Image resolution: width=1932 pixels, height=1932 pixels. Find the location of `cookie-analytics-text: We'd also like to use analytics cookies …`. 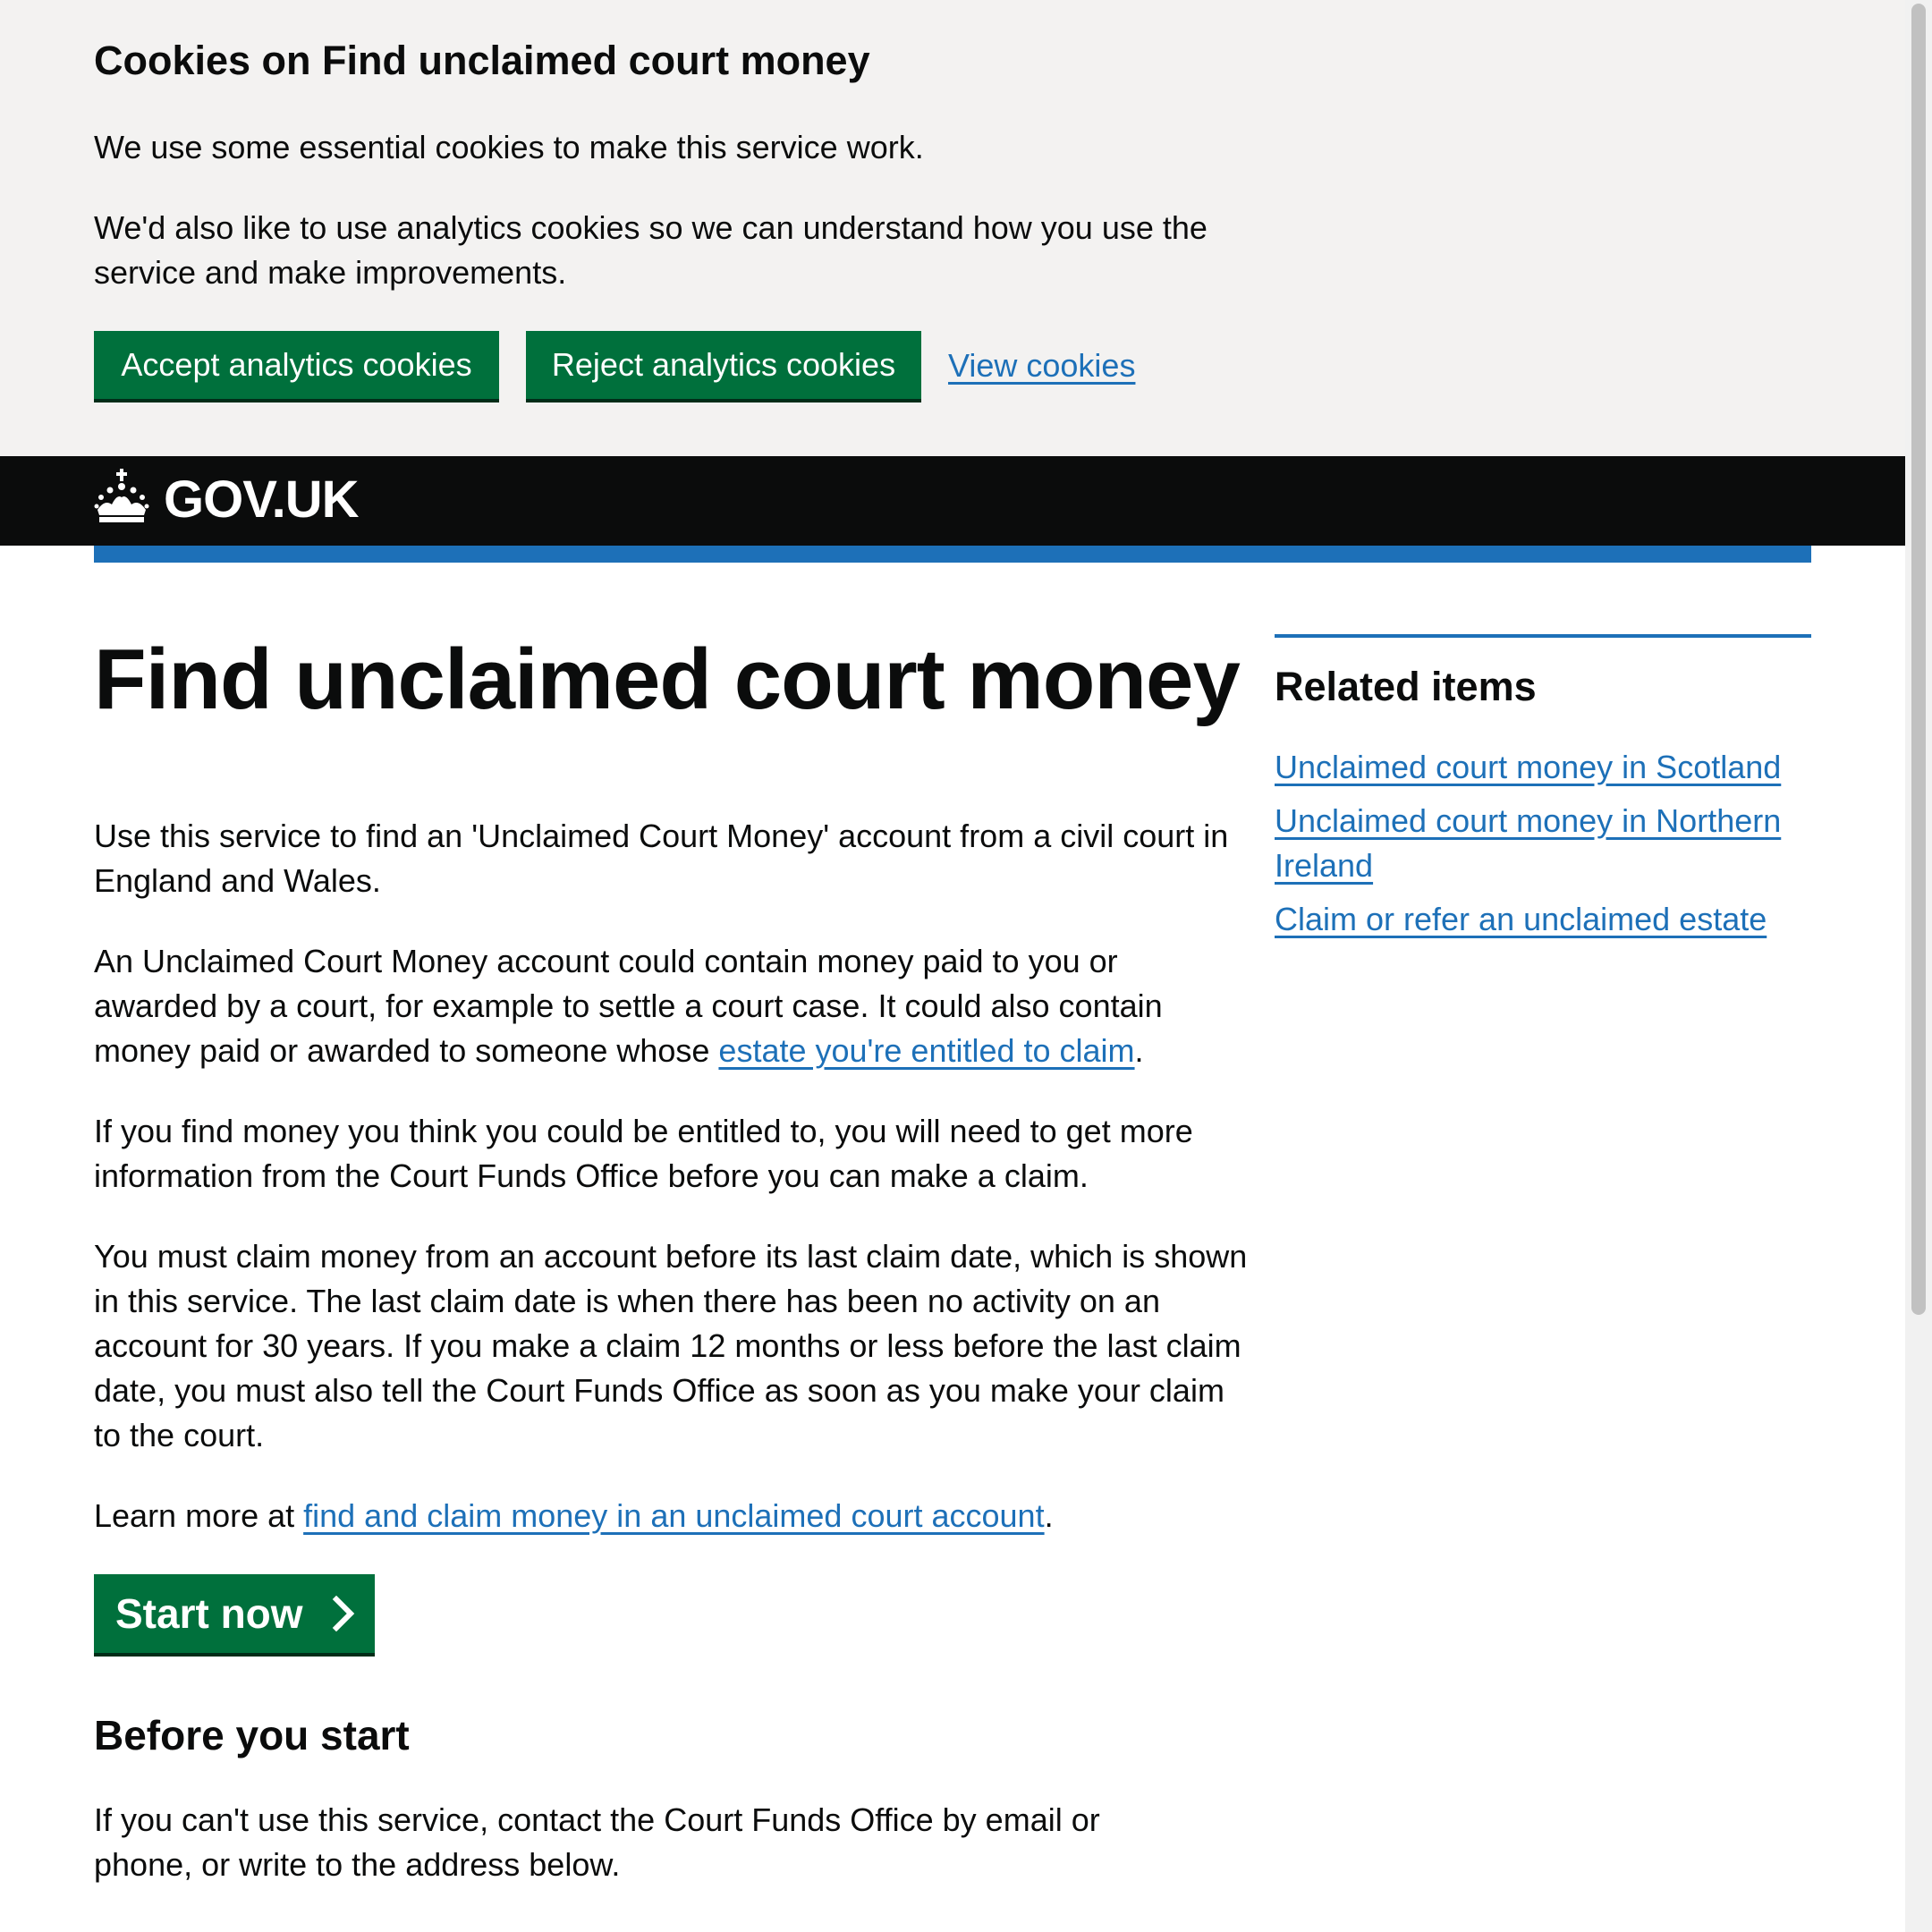

cookie-analytics-text: We'd also like to use analytics cookies … is located at coordinates (651, 250).